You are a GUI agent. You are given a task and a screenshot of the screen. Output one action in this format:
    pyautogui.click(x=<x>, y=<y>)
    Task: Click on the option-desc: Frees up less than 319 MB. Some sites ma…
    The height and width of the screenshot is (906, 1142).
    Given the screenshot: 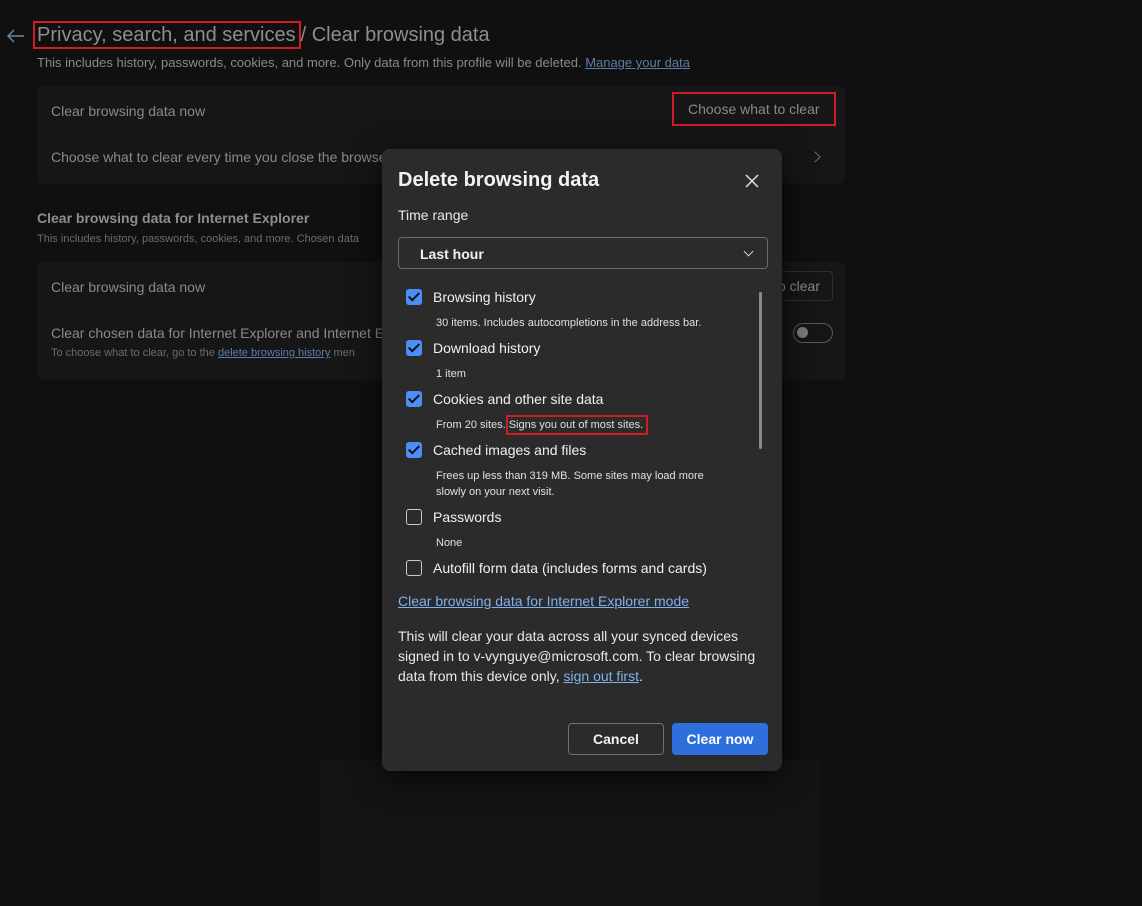 What is the action you would take?
    pyautogui.click(x=570, y=484)
    